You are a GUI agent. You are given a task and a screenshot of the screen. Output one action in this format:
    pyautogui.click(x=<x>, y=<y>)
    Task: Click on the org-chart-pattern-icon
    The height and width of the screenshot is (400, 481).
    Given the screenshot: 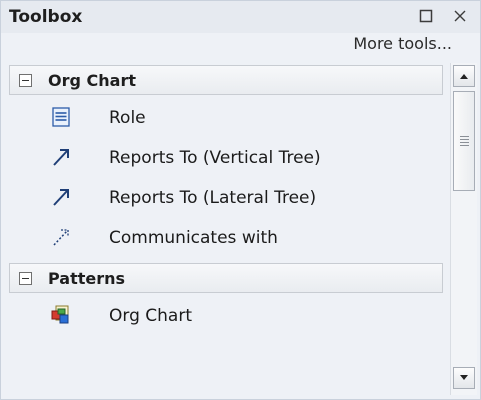 What is the action you would take?
    pyautogui.click(x=60, y=314)
    